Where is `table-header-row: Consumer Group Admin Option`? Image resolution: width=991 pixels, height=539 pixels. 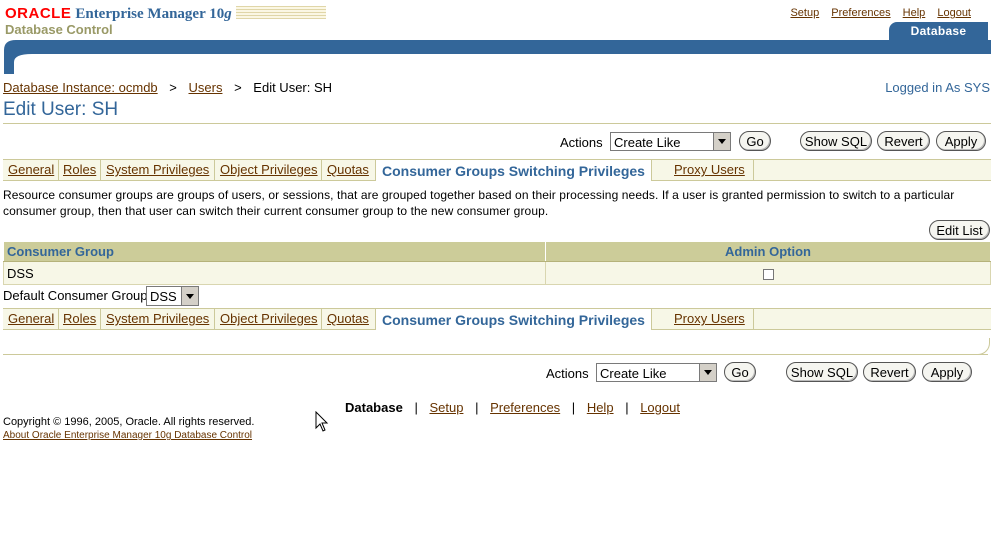
table-header-row: Consumer Group Admin Option is located at coordinates (497, 251).